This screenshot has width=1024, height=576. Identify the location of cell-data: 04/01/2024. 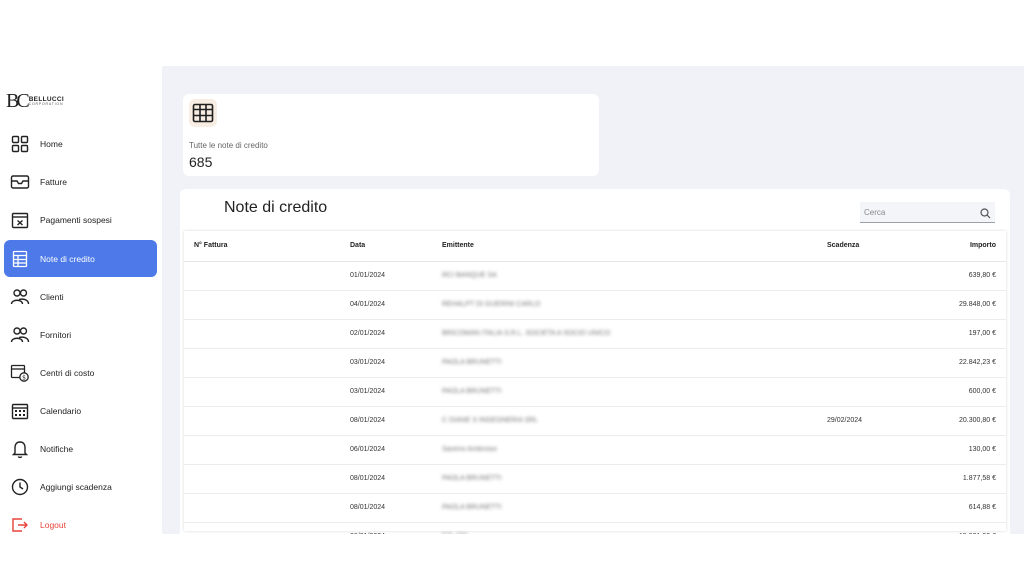
(368, 304).